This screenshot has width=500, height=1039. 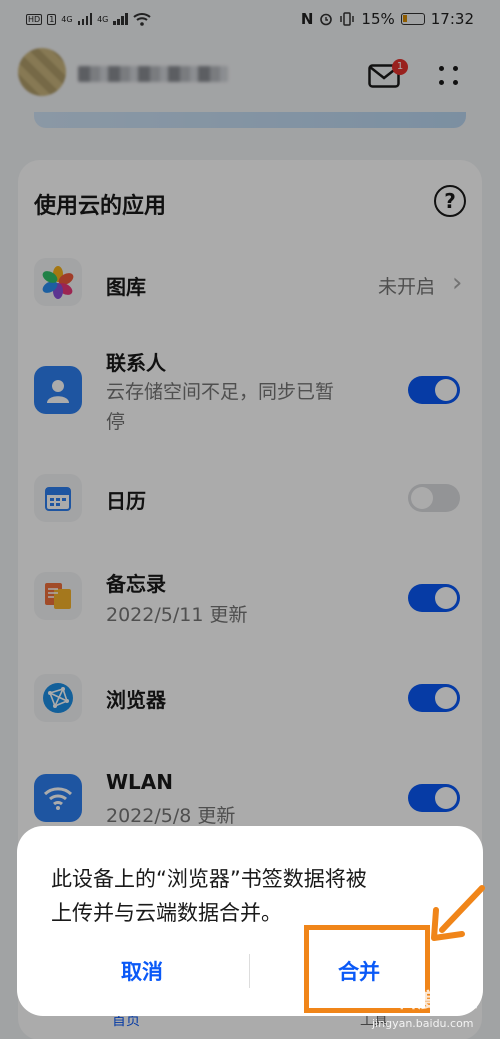 What do you see at coordinates (458, 913) in the screenshot?
I see `pointer-arrow-icon` at bounding box center [458, 913].